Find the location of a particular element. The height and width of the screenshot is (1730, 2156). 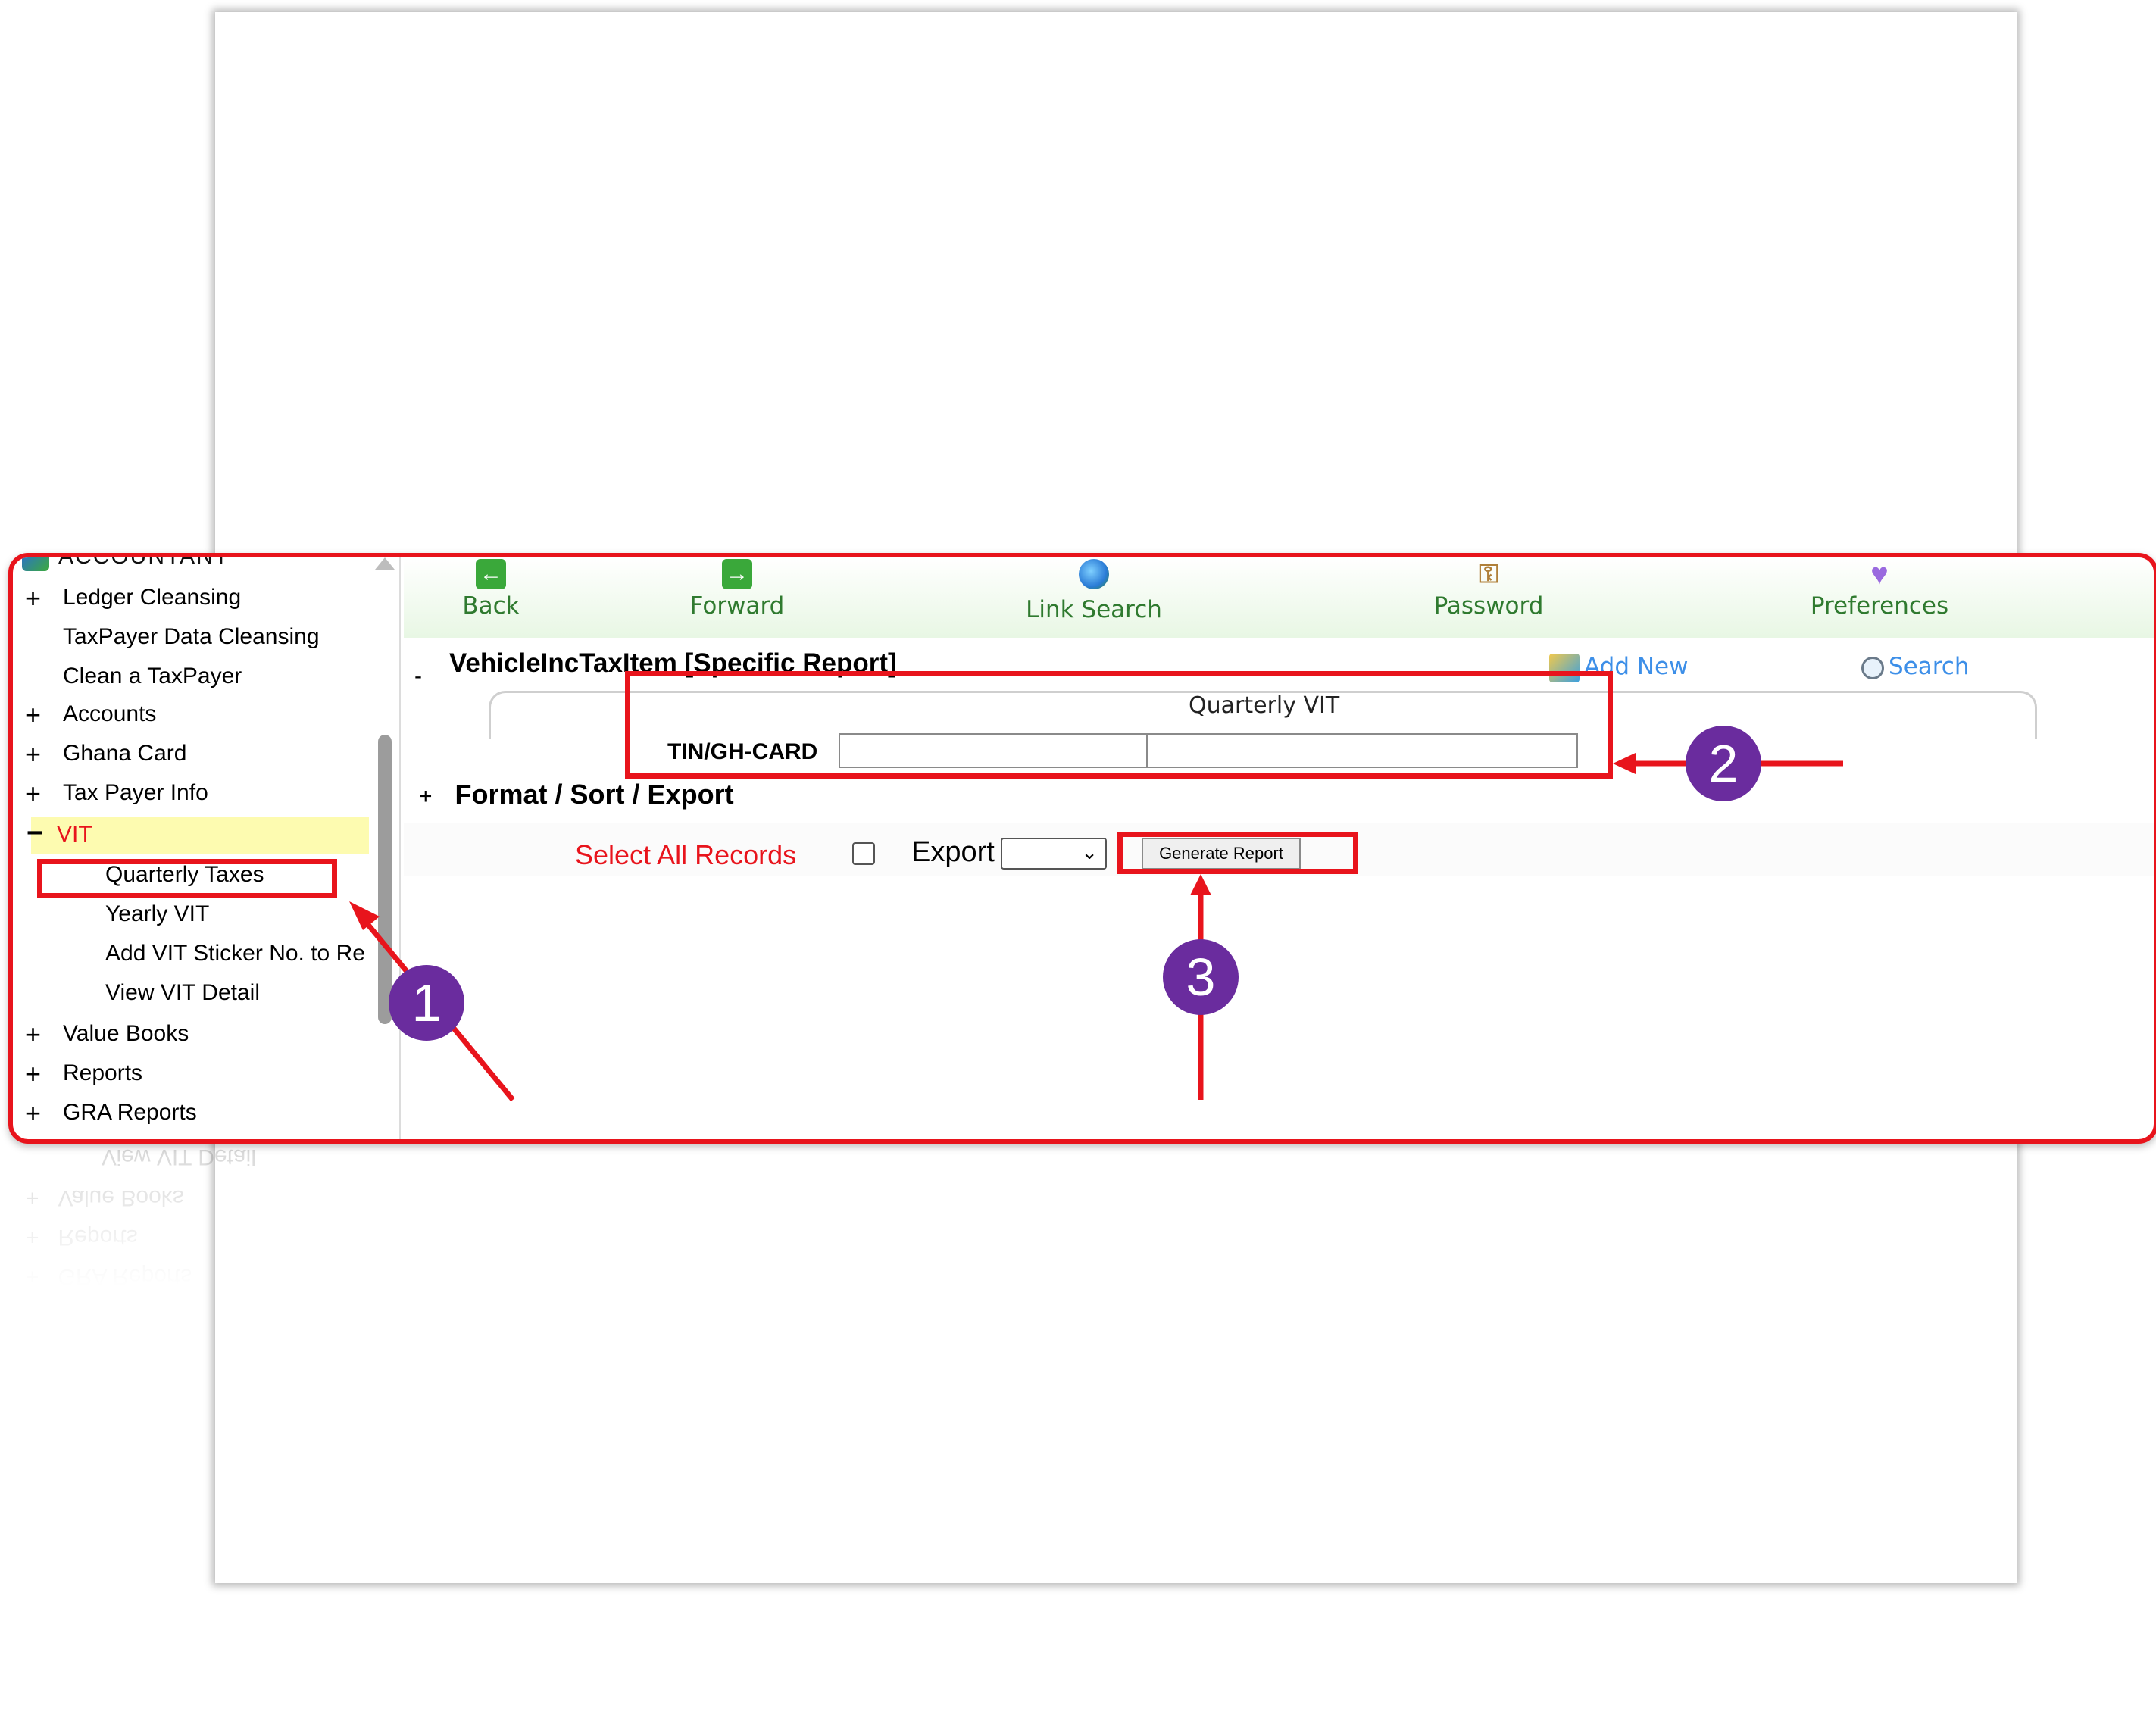

annotation-arrows is located at coordinates (1096, 927).